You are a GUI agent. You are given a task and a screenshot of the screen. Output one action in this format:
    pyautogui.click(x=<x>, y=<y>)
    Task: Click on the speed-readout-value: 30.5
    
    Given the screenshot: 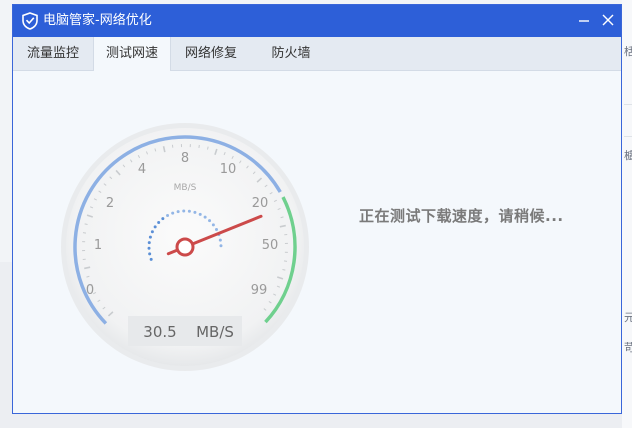 What is the action you would take?
    pyautogui.click(x=159, y=332)
    